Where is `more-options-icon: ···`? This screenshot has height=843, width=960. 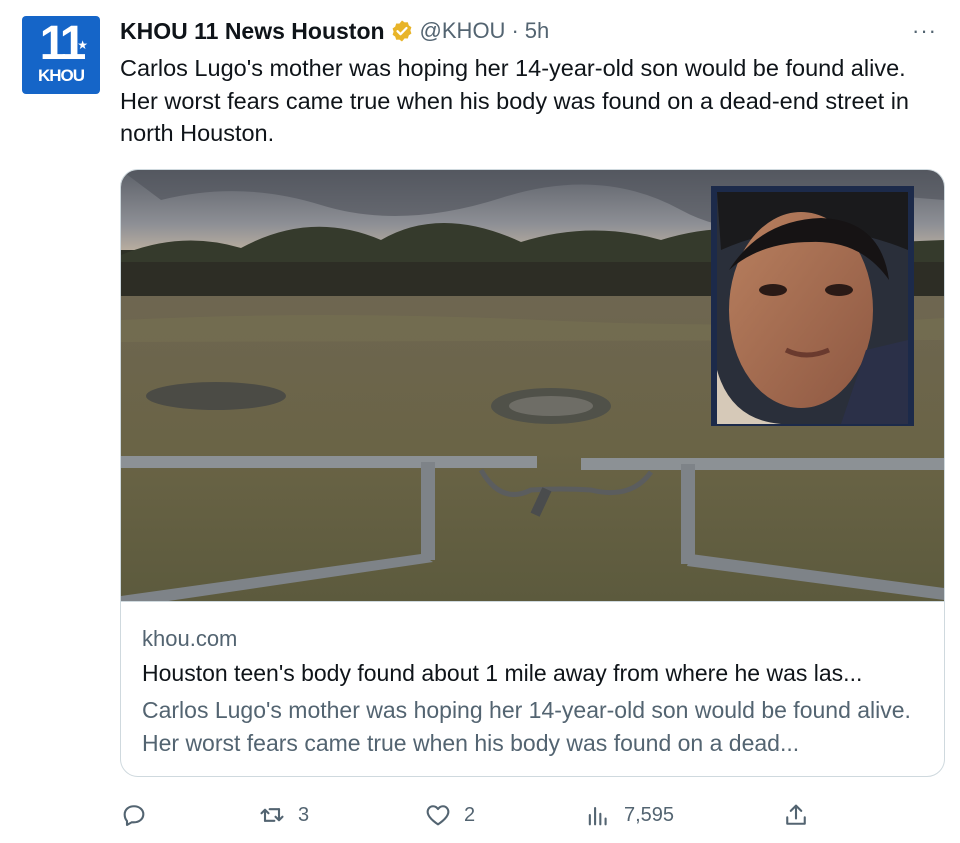
more-options-icon: ··· is located at coordinates (924, 31).